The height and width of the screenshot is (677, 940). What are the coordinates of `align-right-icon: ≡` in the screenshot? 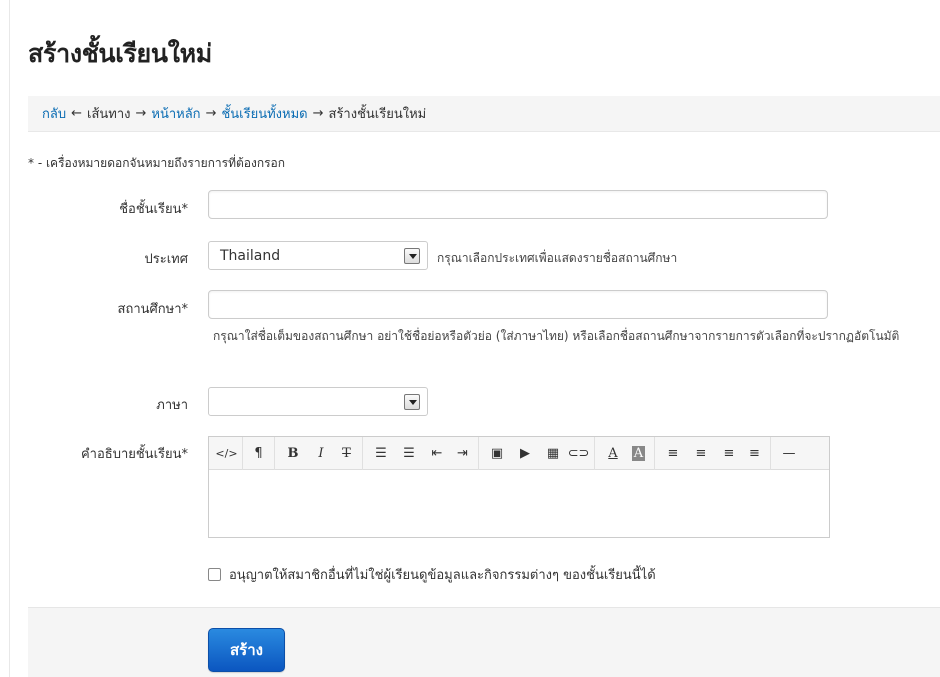 It's located at (729, 453).